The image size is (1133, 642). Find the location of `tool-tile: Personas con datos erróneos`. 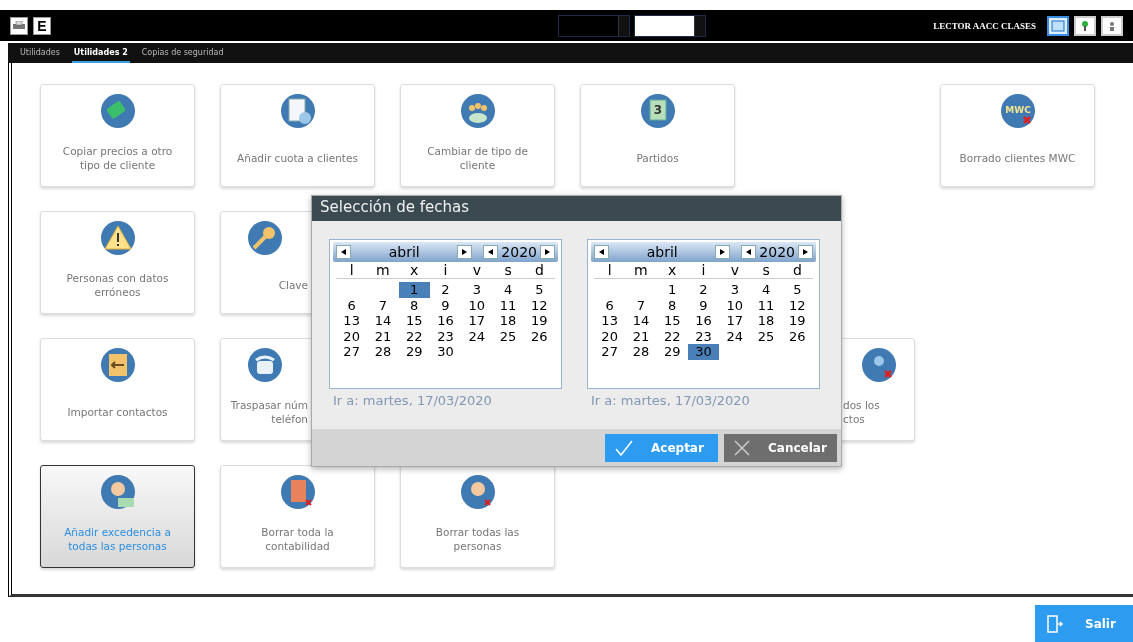

tool-tile: Personas con datos erróneos is located at coordinates (117, 262).